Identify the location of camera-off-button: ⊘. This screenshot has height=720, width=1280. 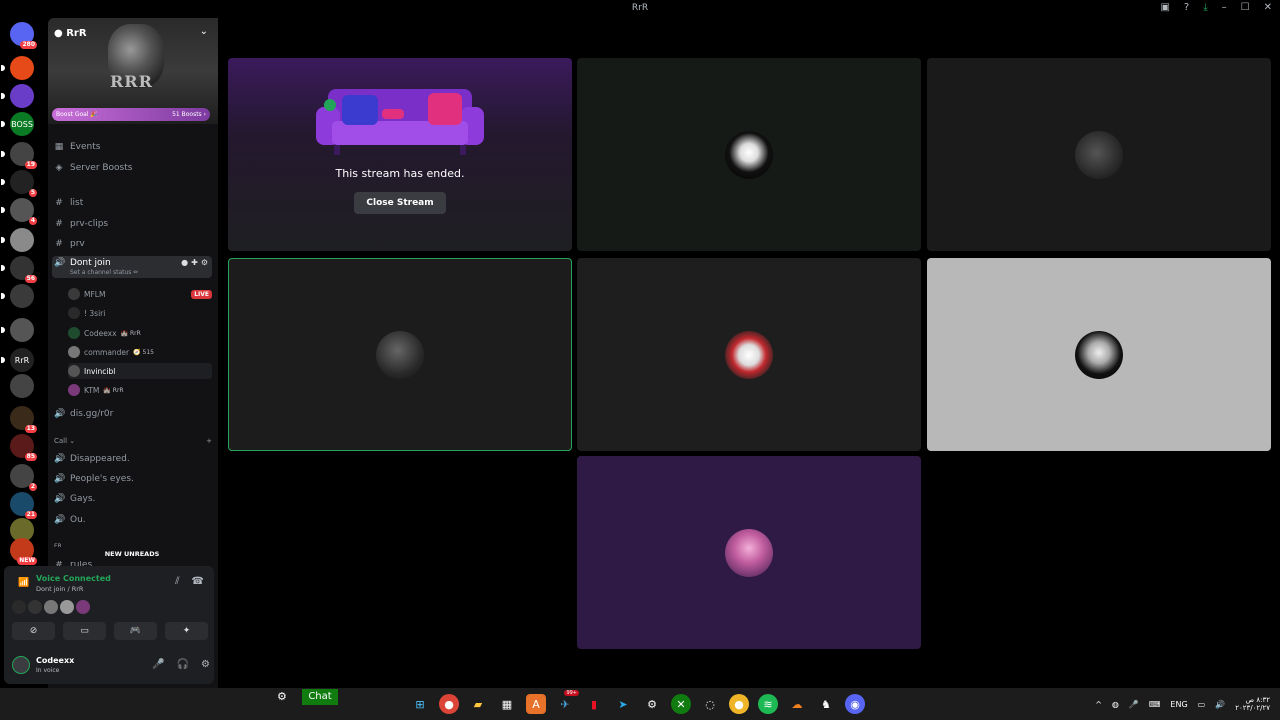
(33, 631).